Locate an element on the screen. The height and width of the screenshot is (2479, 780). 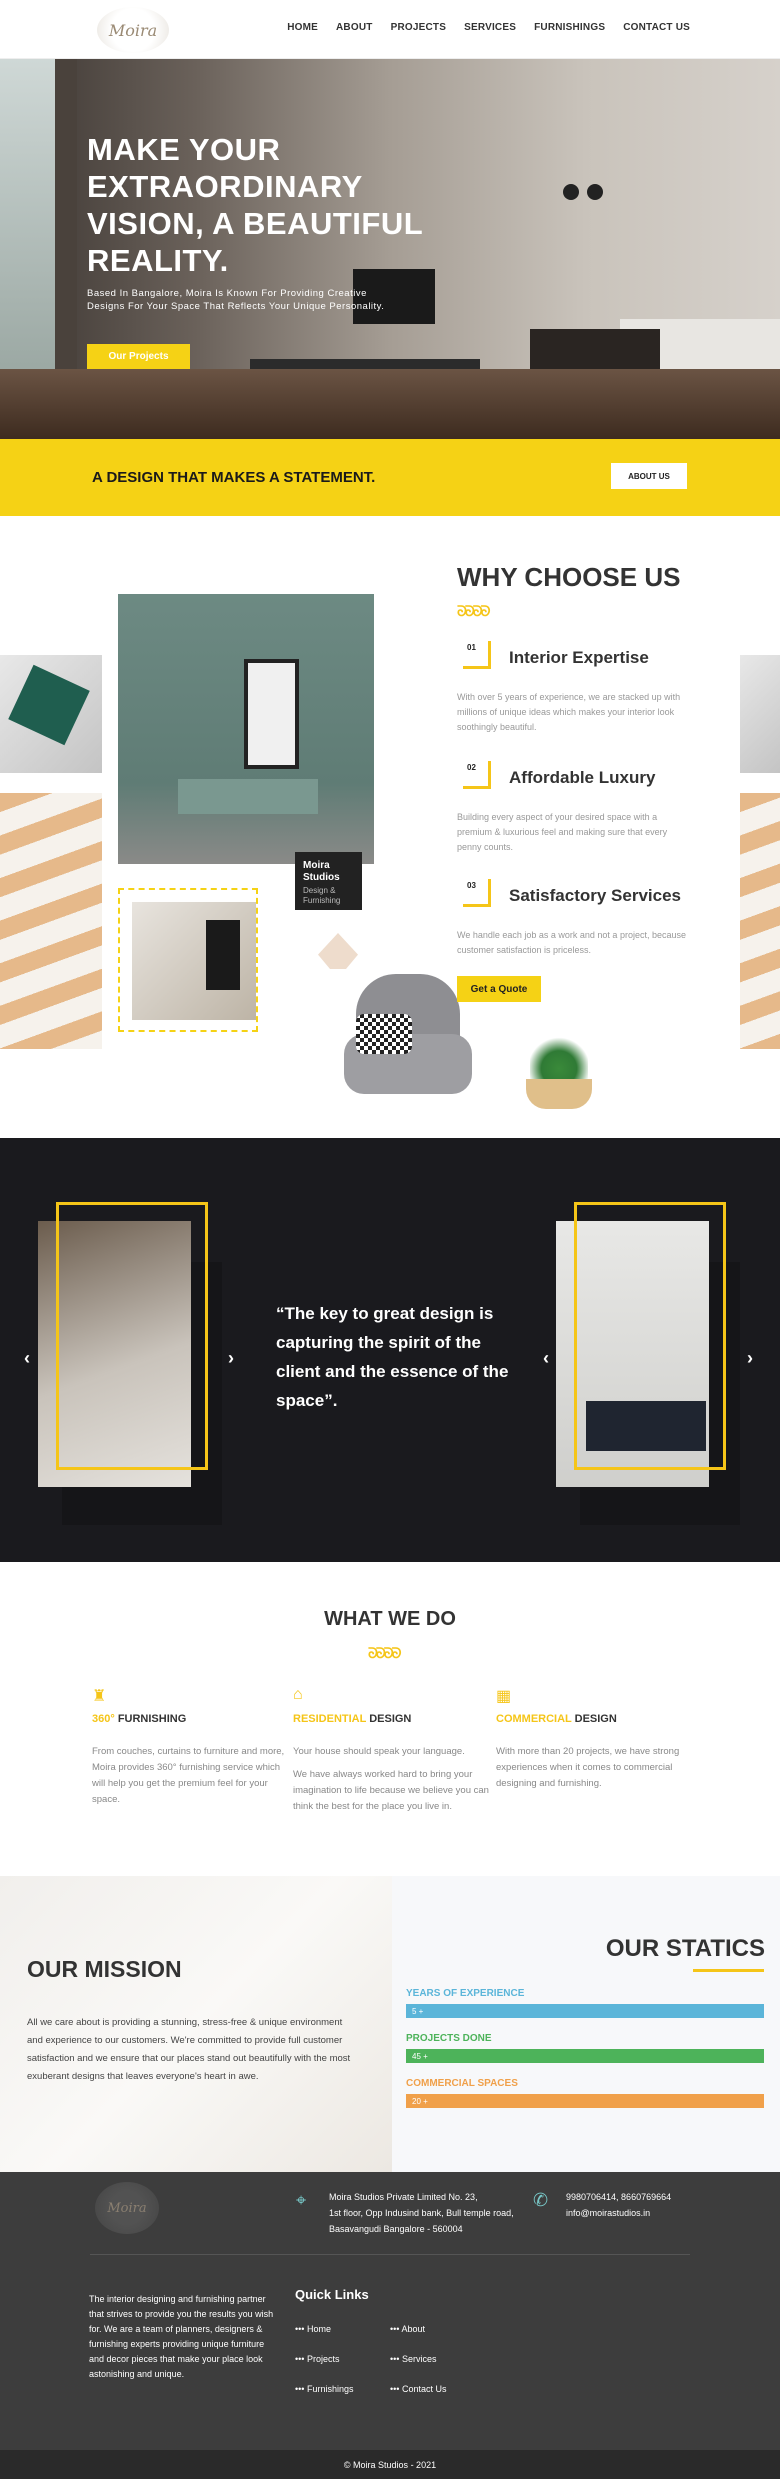
mission-title: OUR MISSION is located at coordinates (104, 1969).